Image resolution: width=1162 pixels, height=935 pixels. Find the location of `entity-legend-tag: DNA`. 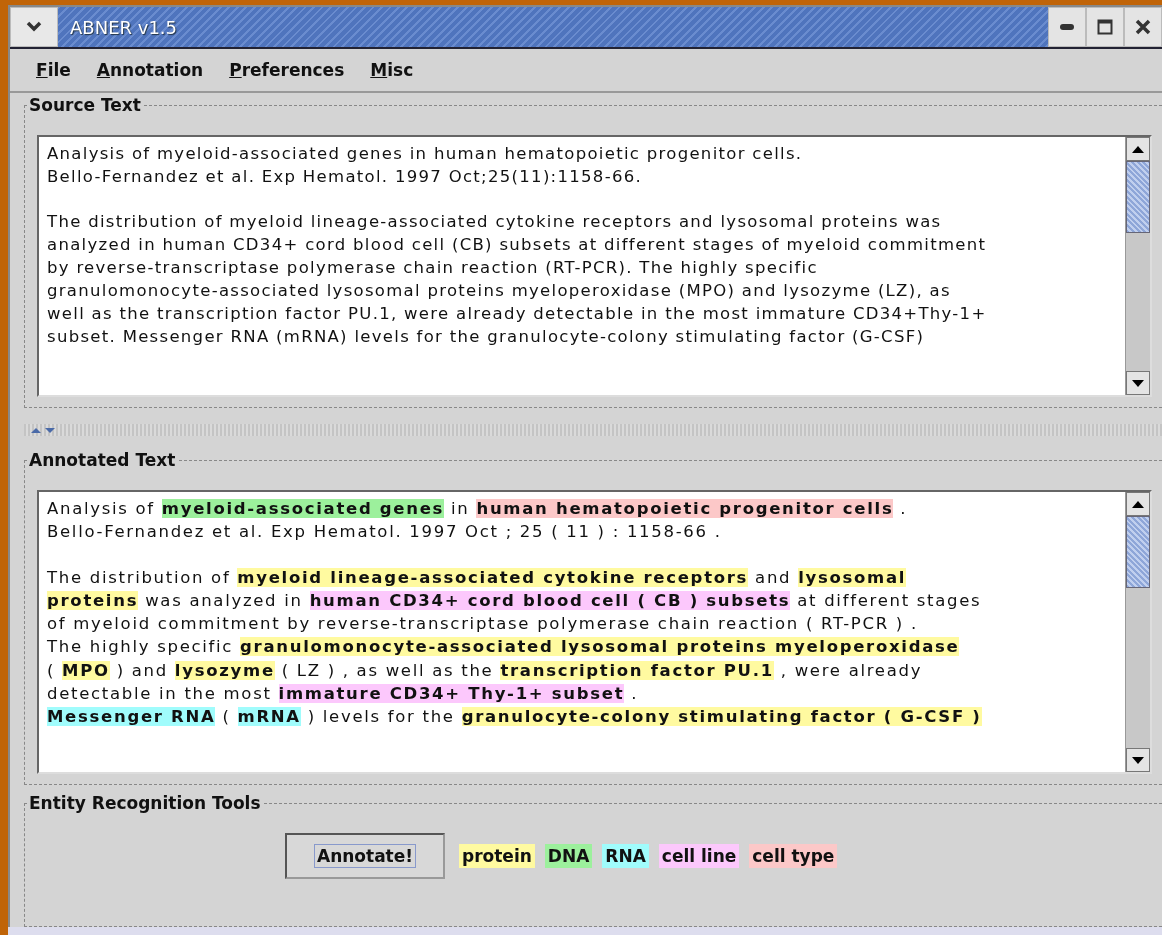

entity-legend-tag: DNA is located at coordinates (568, 856).